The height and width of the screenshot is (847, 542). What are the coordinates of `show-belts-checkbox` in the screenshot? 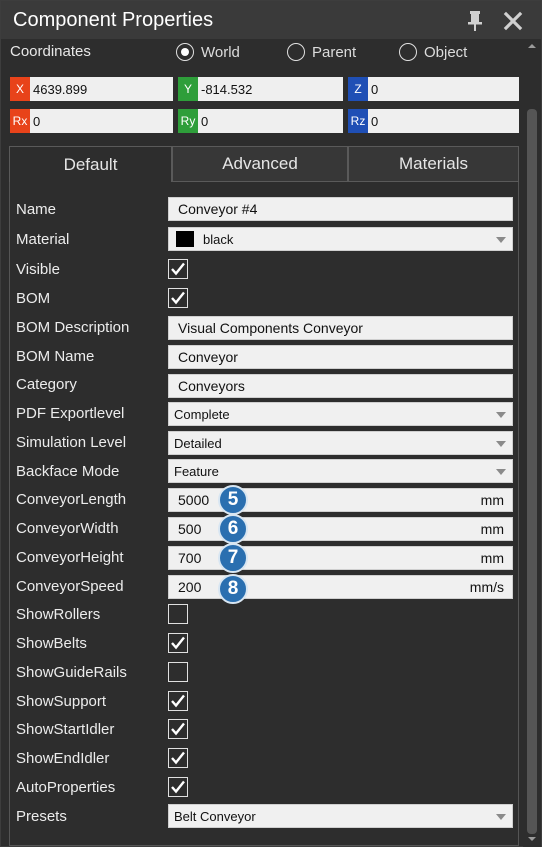 It's located at (178, 643).